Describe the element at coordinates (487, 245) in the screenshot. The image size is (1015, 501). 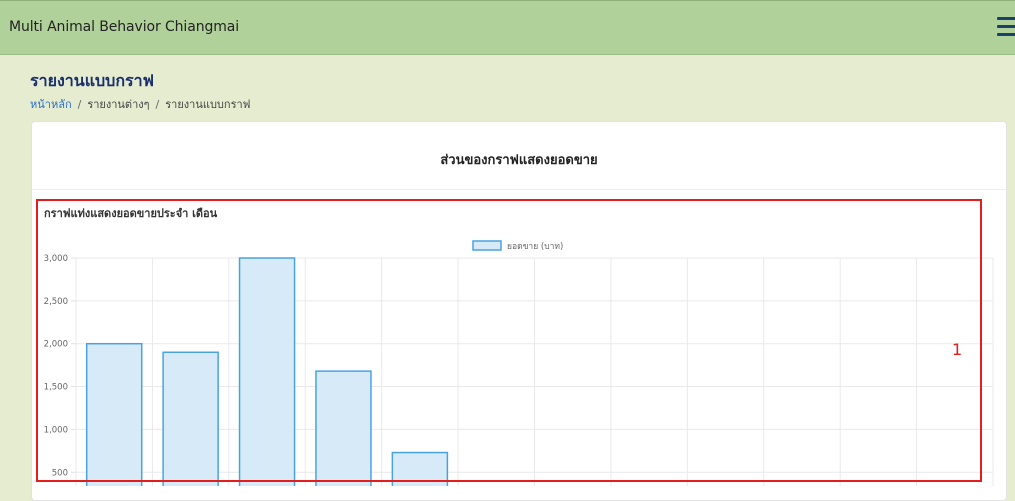
I see `legend-swatch` at that location.